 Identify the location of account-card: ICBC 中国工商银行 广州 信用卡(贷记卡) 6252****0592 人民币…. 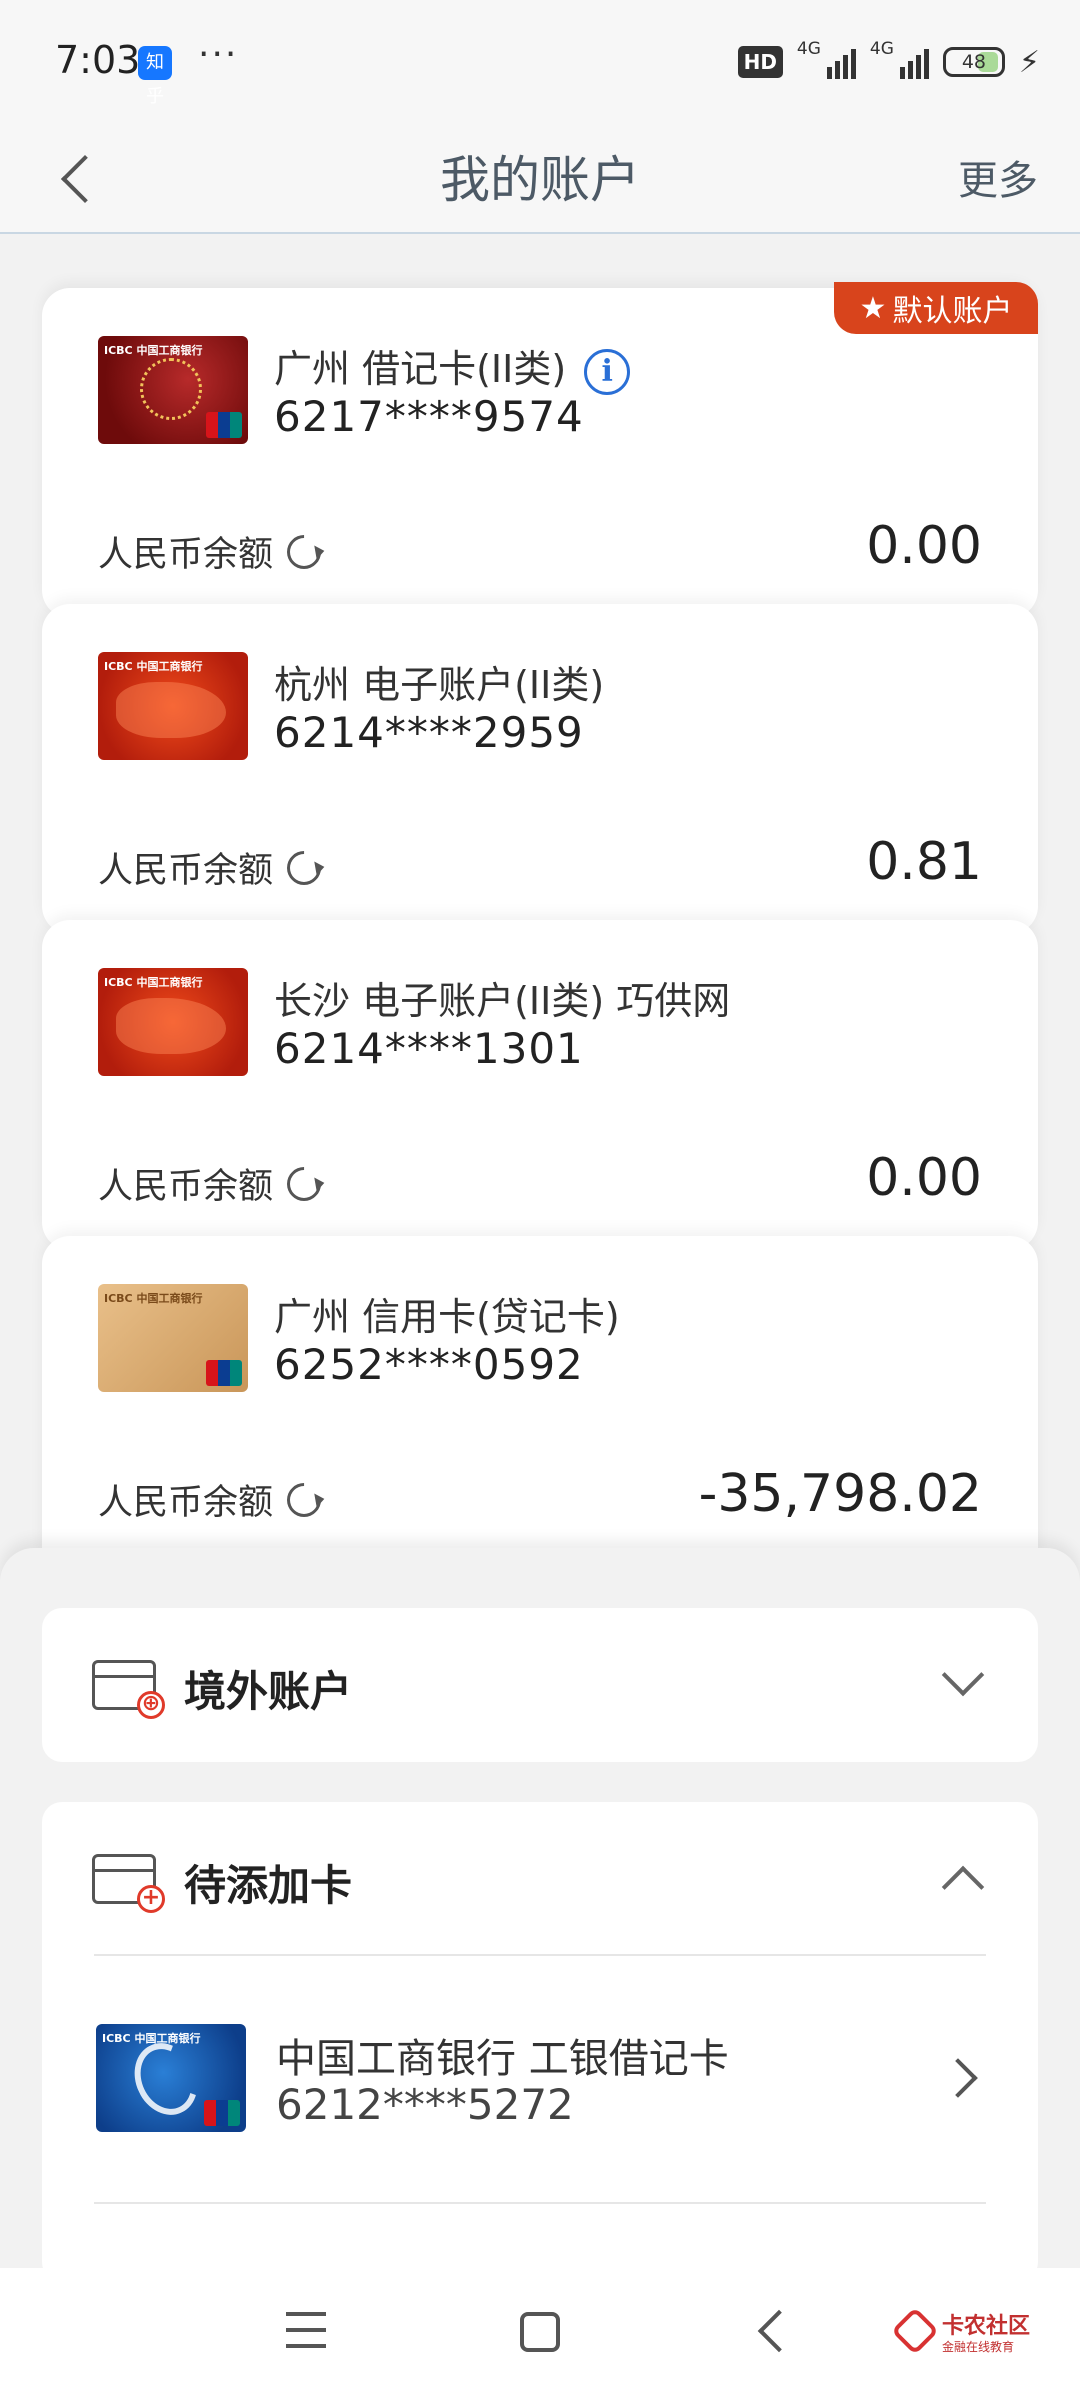
(540, 1406).